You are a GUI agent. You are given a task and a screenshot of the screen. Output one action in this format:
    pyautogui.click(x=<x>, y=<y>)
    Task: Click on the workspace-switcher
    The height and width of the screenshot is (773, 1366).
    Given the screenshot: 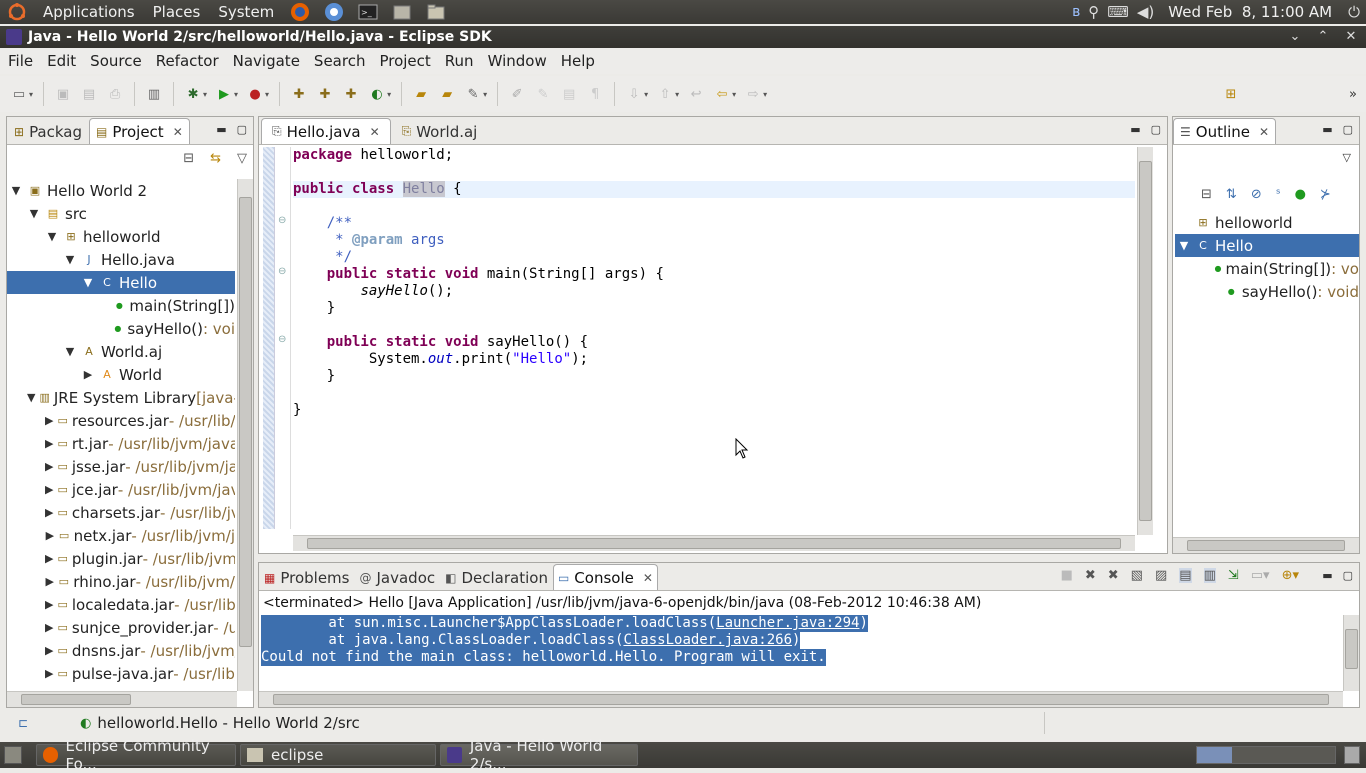 What is the action you would take?
    pyautogui.click(x=1266, y=755)
    